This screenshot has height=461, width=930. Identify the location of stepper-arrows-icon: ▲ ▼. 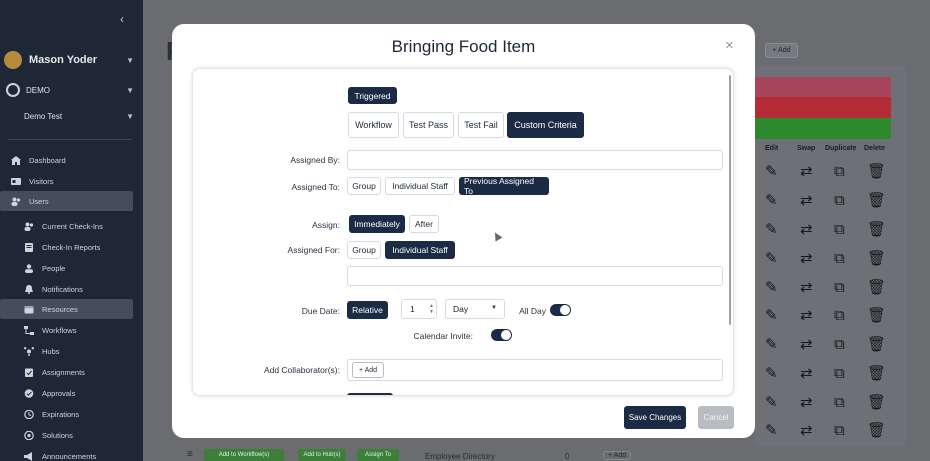
(431, 309).